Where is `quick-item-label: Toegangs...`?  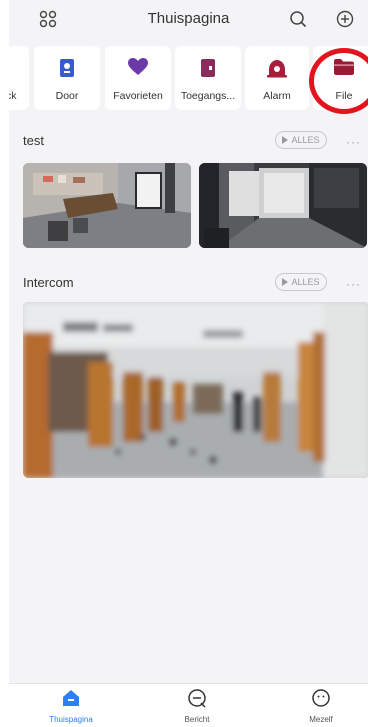 quick-item-label: Toegangs... is located at coordinates (208, 96).